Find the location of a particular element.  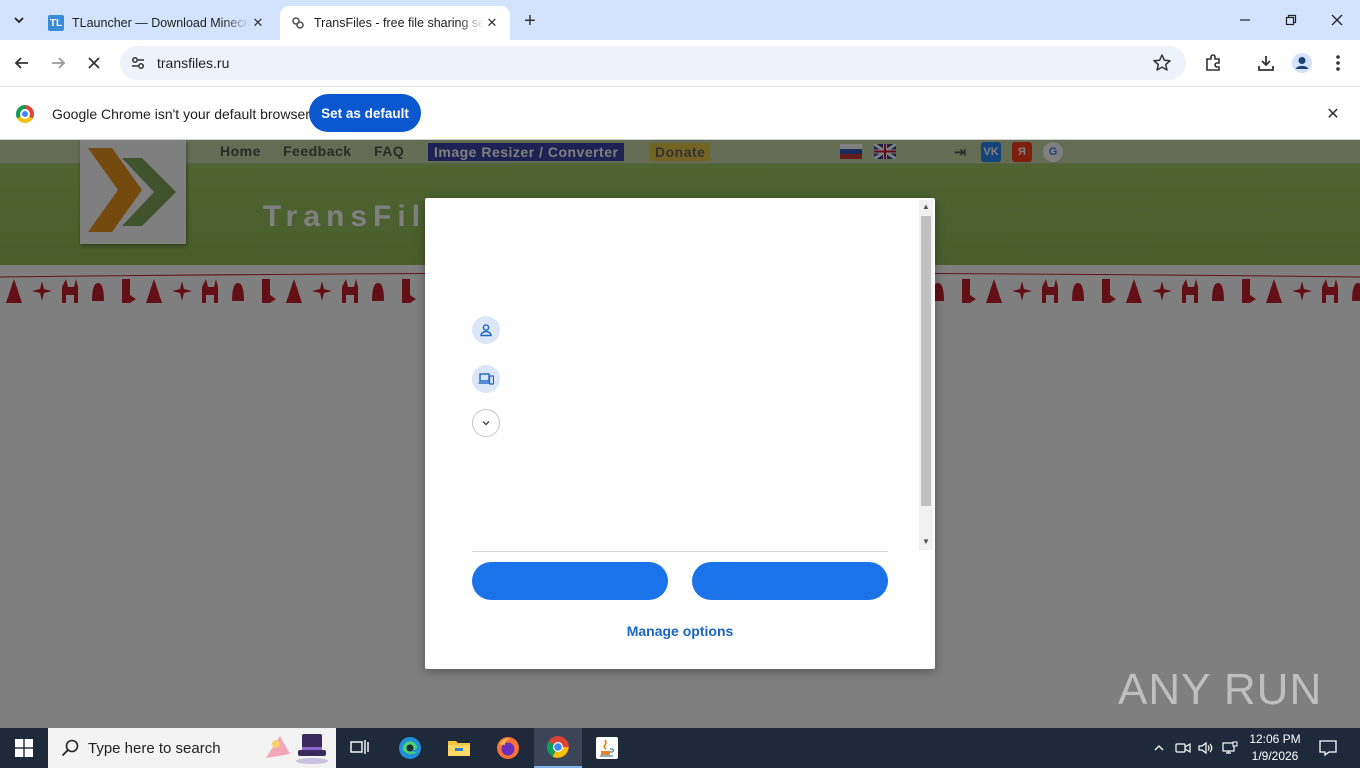

star-icon is located at coordinates (1162, 63).